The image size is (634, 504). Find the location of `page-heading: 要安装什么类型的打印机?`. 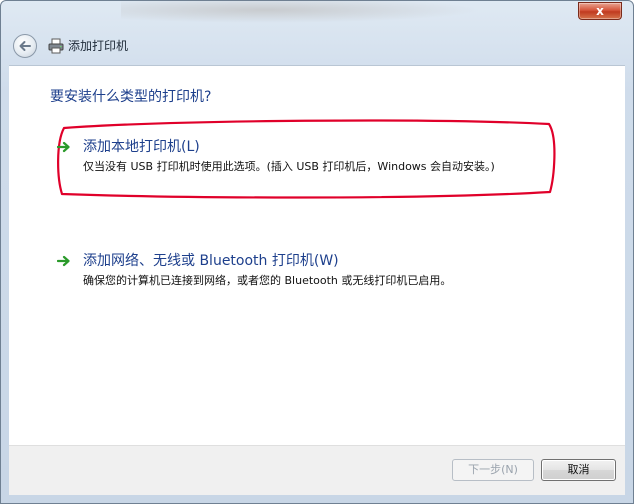

page-heading: 要安装什么类型的打印机? is located at coordinates (131, 97).